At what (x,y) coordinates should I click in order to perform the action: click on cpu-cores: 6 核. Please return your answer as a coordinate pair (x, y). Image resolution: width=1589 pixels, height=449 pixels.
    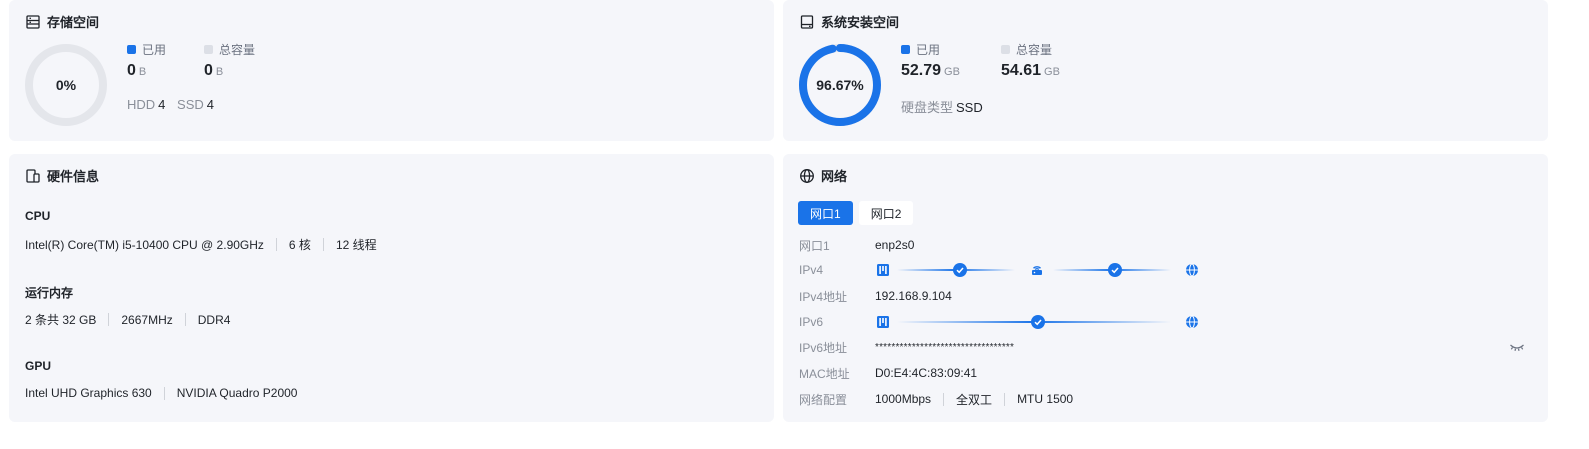
    Looking at the image, I should click on (299, 245).